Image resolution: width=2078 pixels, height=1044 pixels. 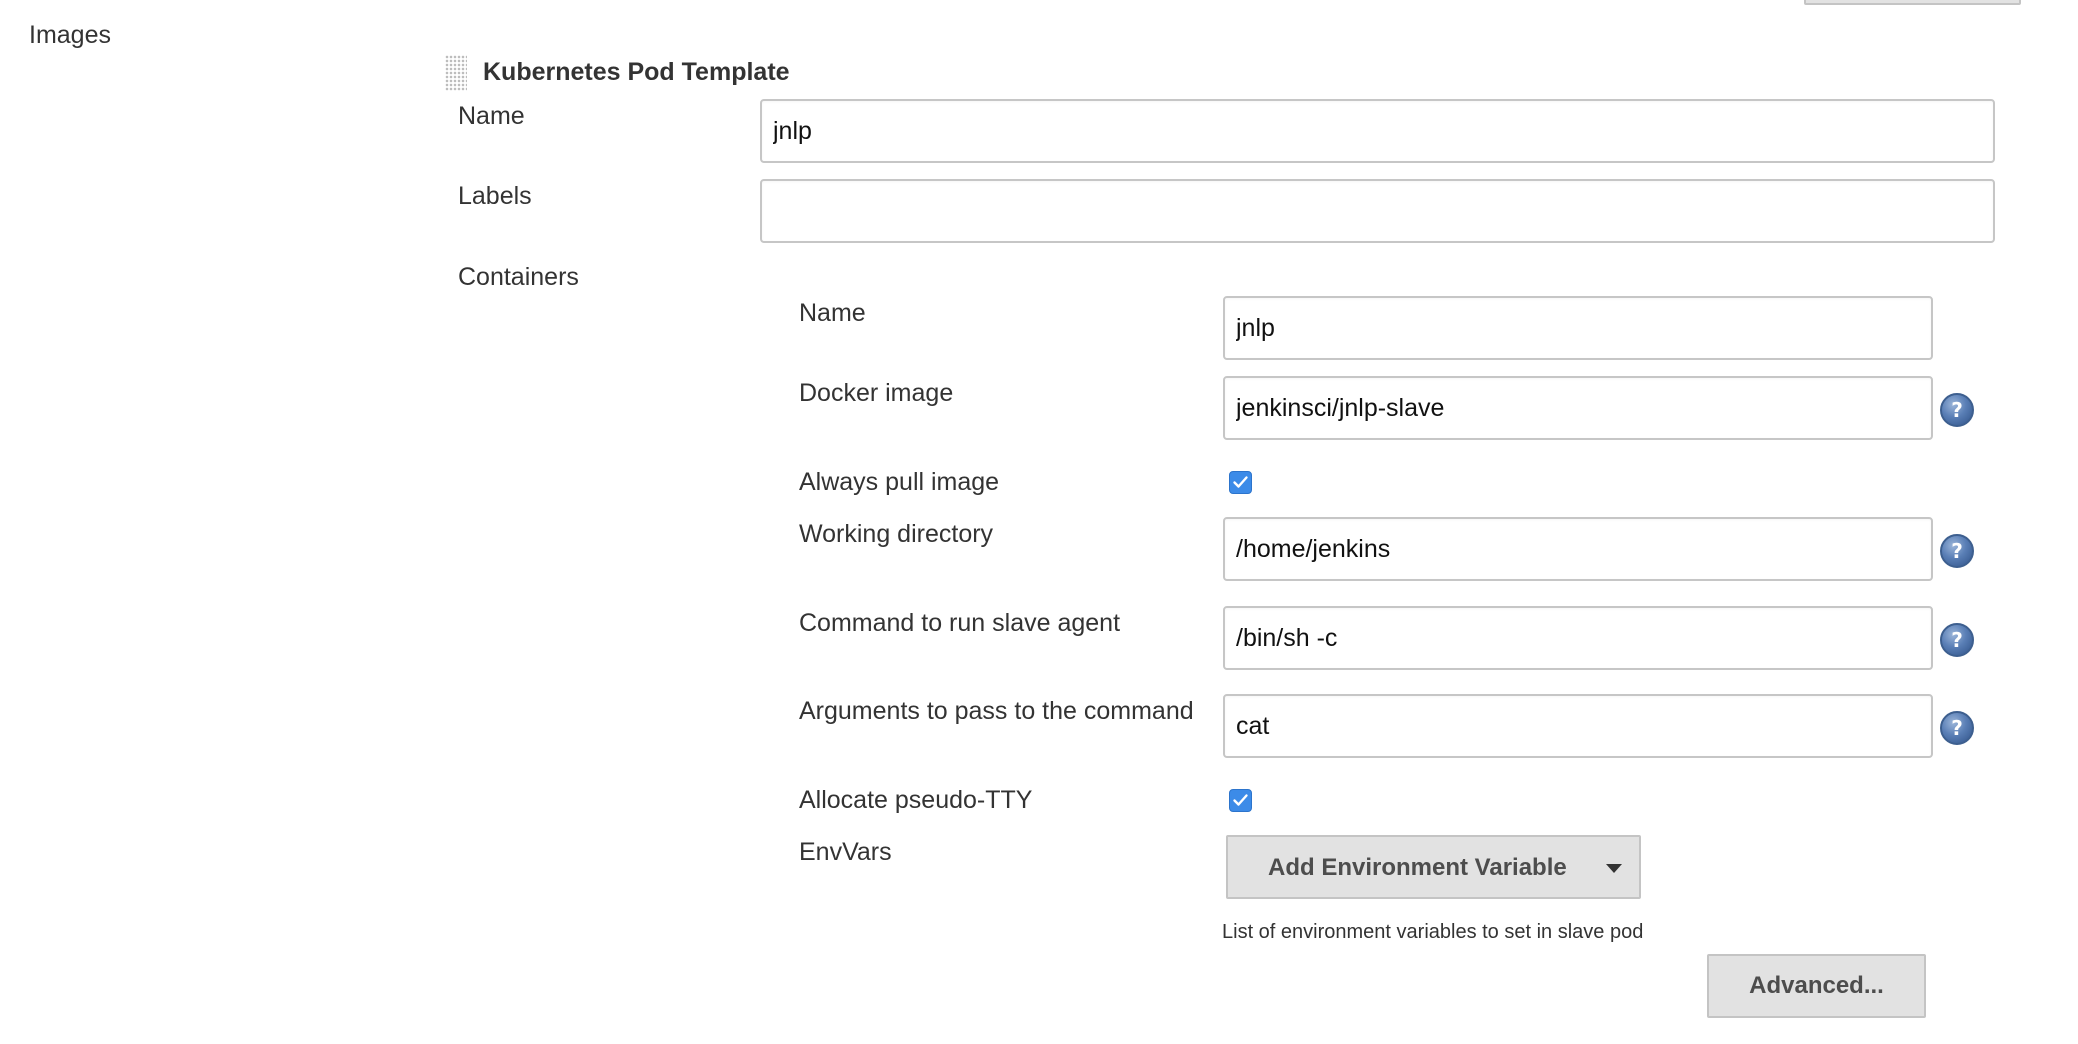 I want to click on docker-image-help-icon: ?, so click(x=1957, y=410).